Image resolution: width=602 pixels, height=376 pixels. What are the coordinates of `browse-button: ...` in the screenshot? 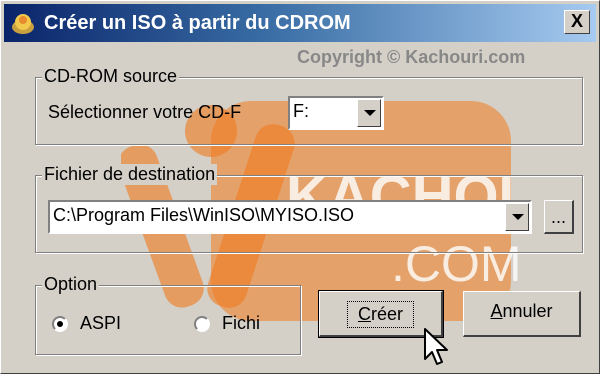 It's located at (559, 217).